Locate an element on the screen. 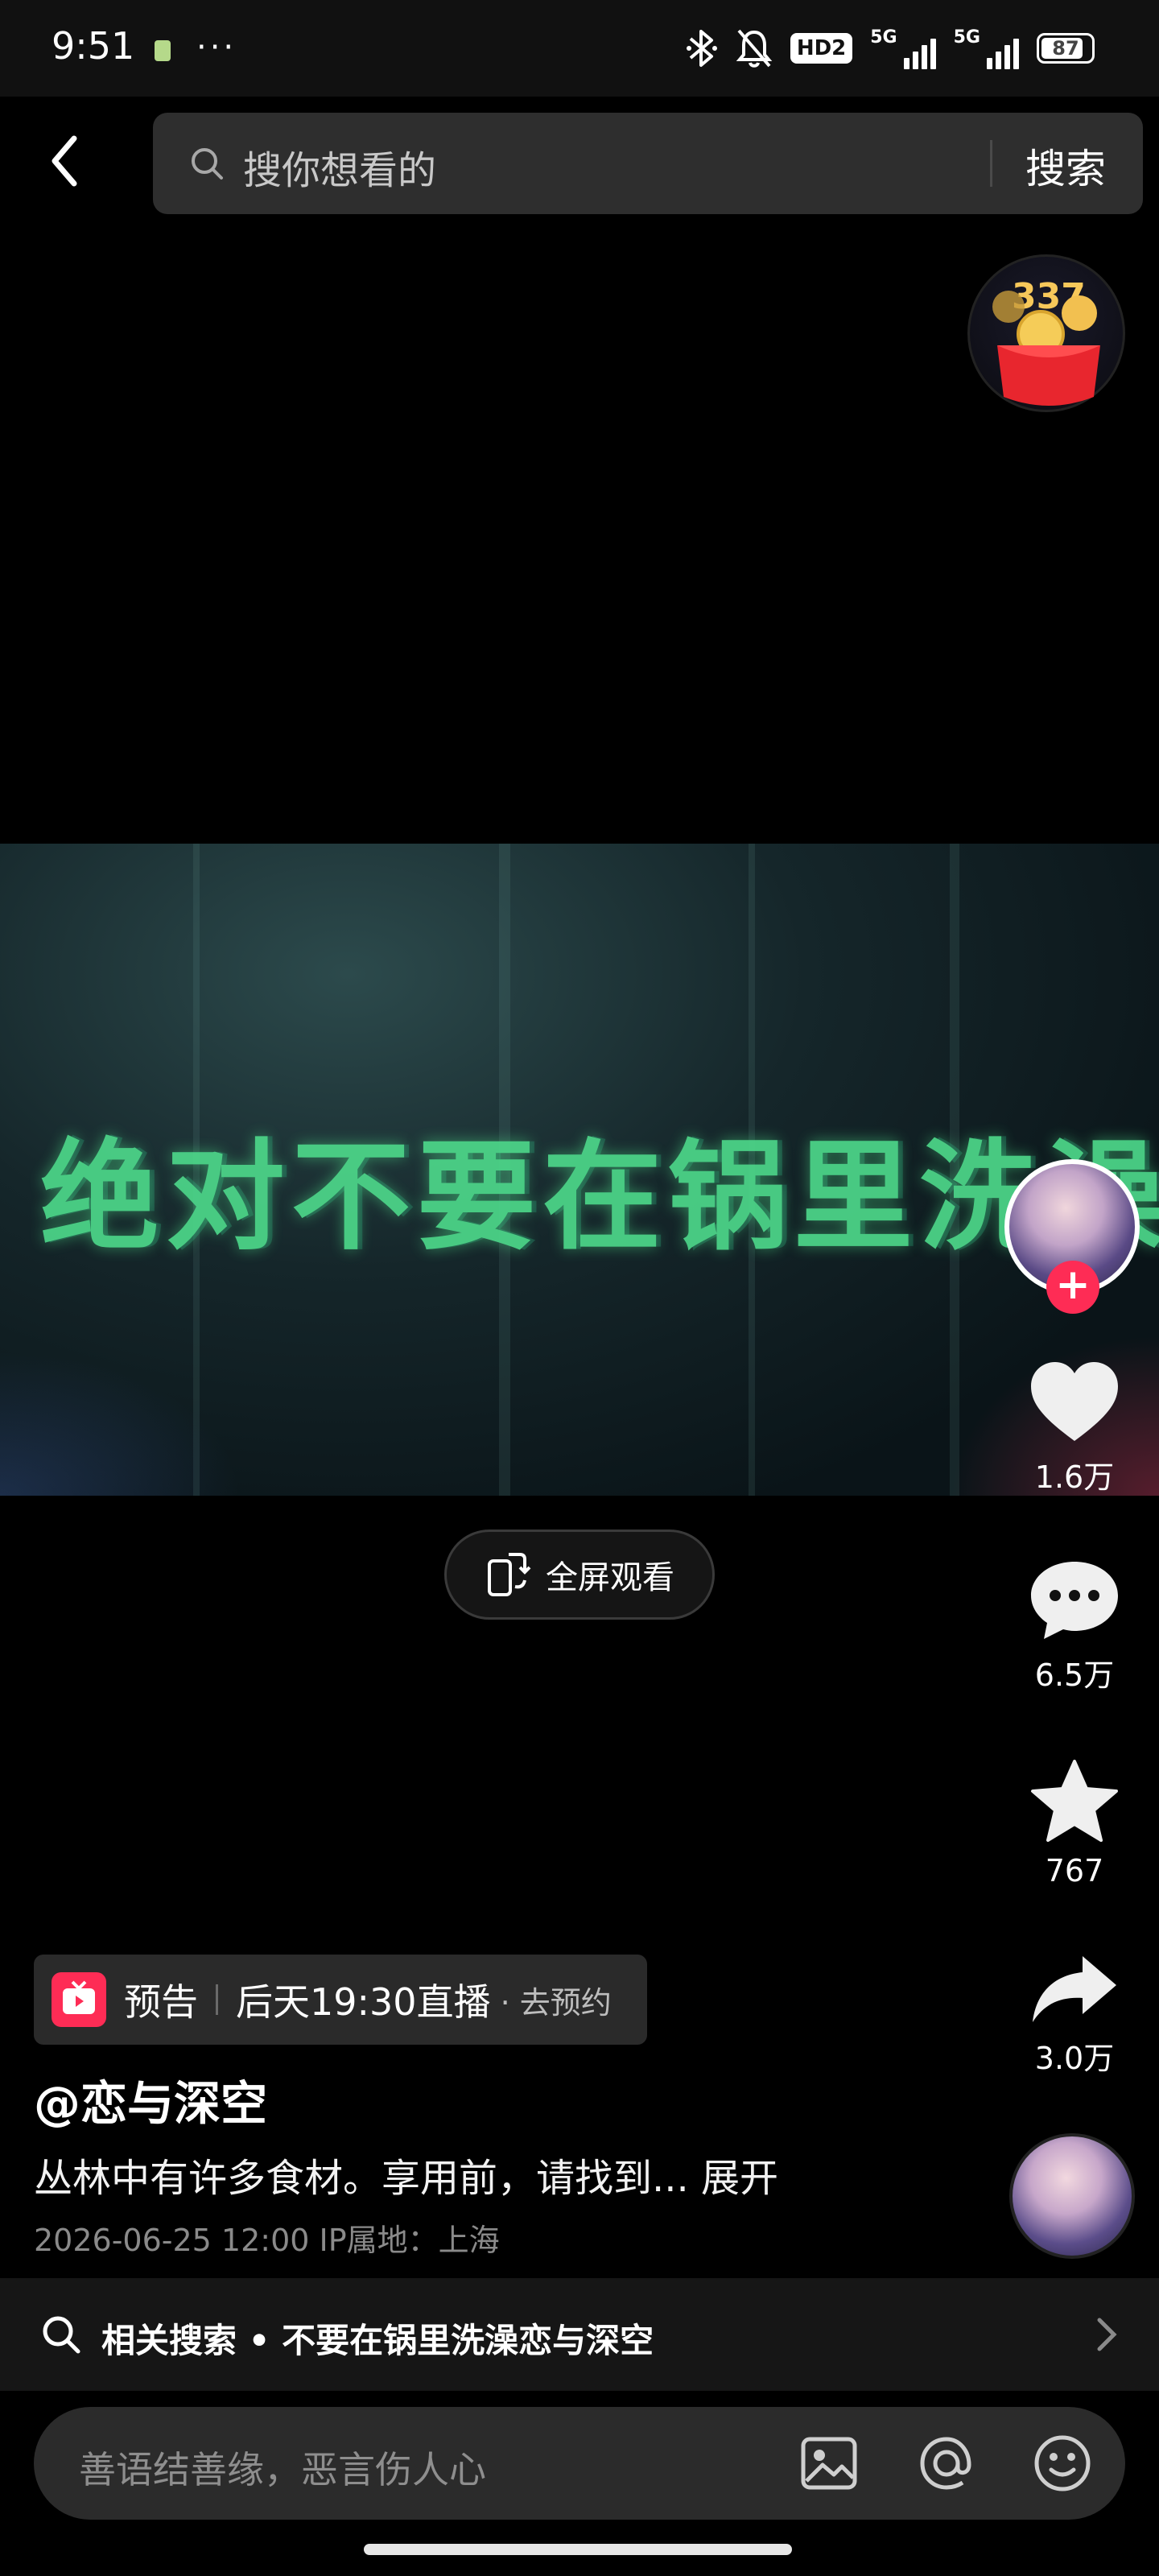  live-preview-tag: 预告 is located at coordinates (161, 2002).